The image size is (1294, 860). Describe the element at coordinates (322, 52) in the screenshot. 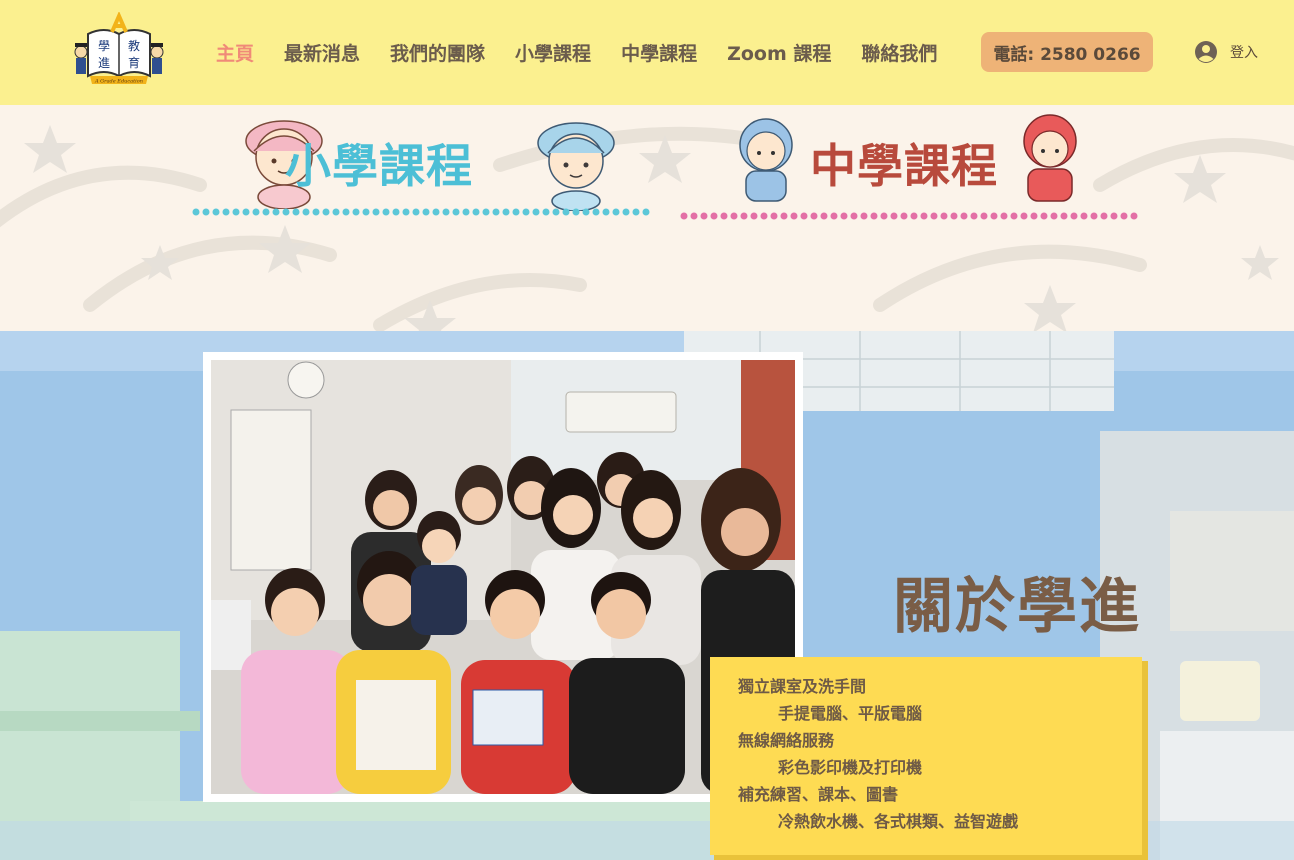

I see `nav-item-news: 最新消息` at that location.